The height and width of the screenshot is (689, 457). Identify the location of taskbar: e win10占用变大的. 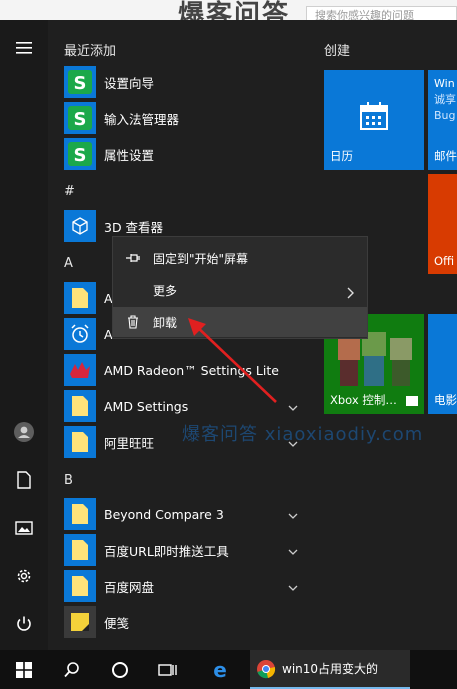
(228, 669).